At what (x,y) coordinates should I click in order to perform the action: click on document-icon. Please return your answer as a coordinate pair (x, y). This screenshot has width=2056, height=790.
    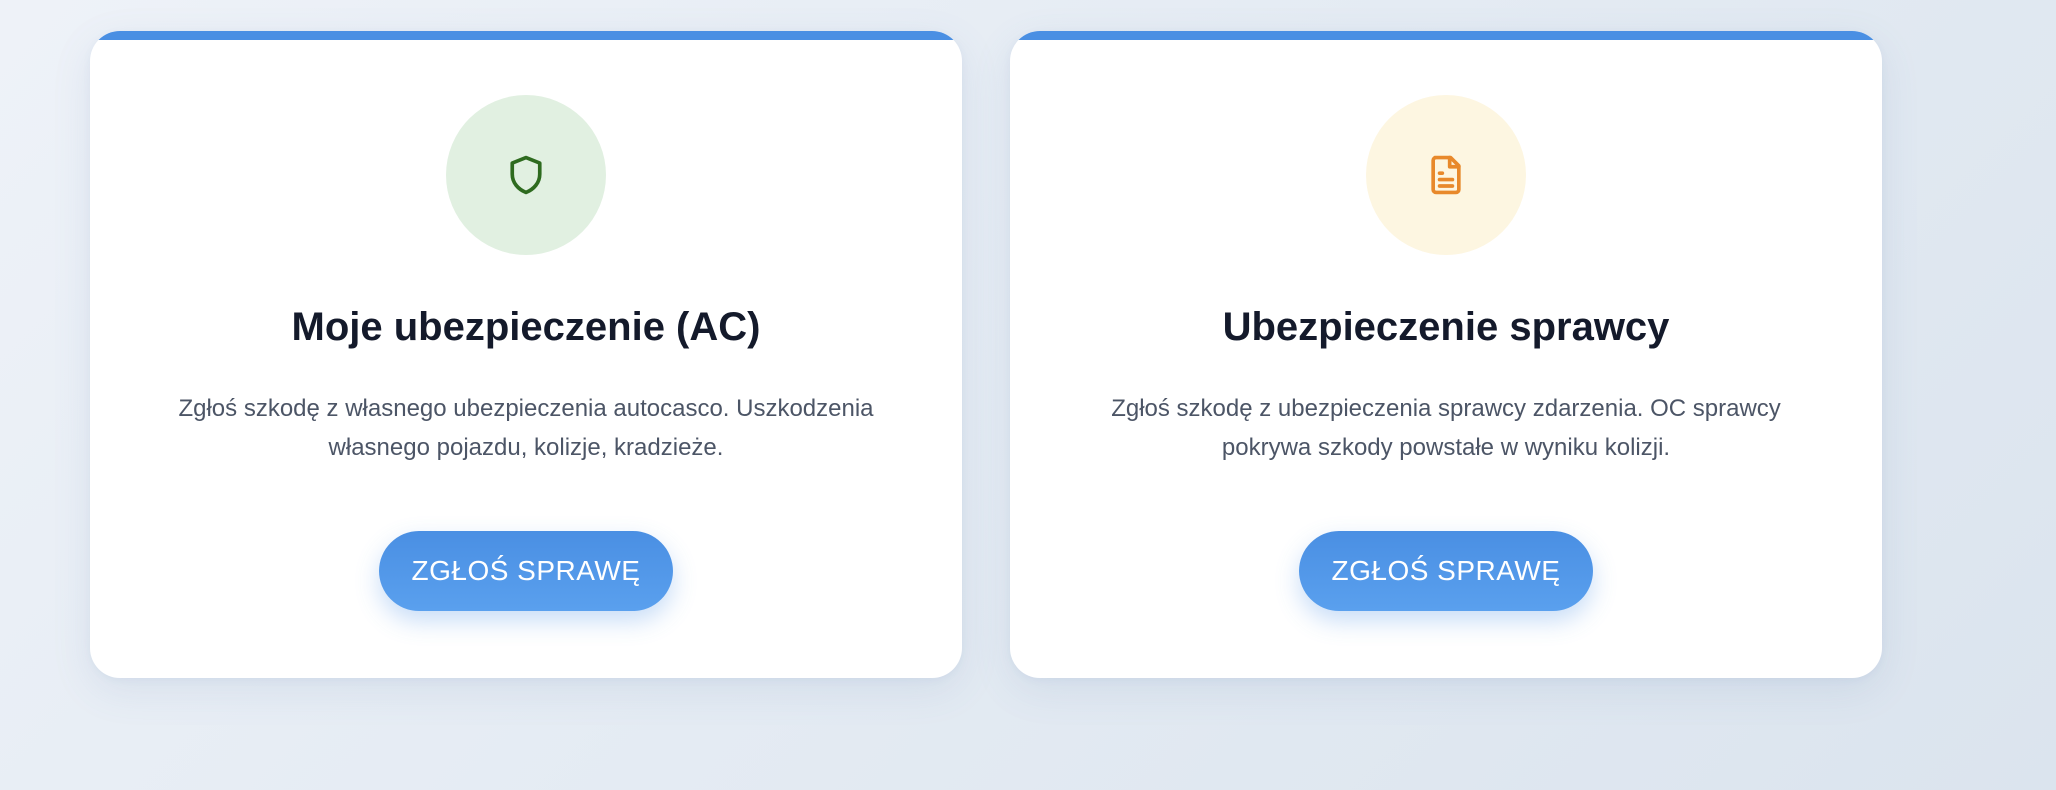
    Looking at the image, I should click on (1446, 175).